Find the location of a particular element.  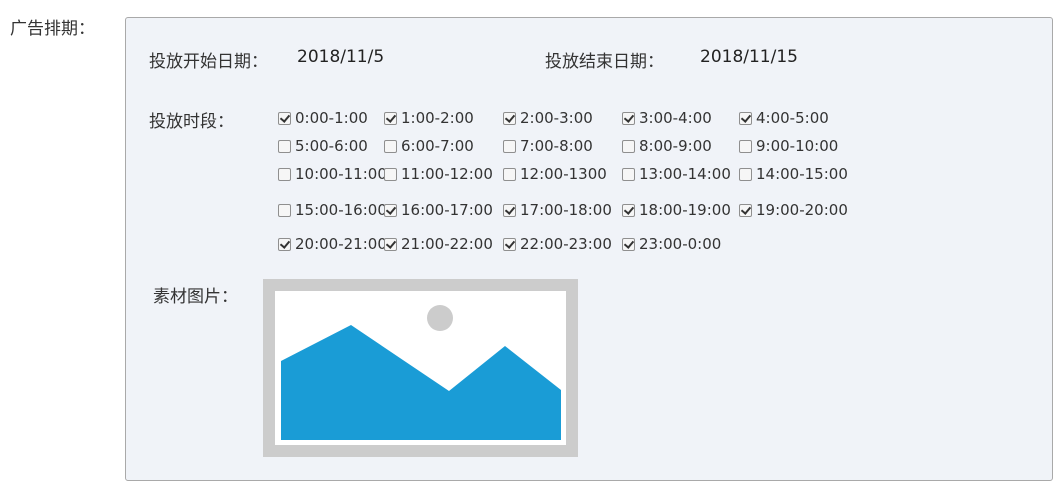

time-slot-option: 14:00-15:00 is located at coordinates (793, 174).